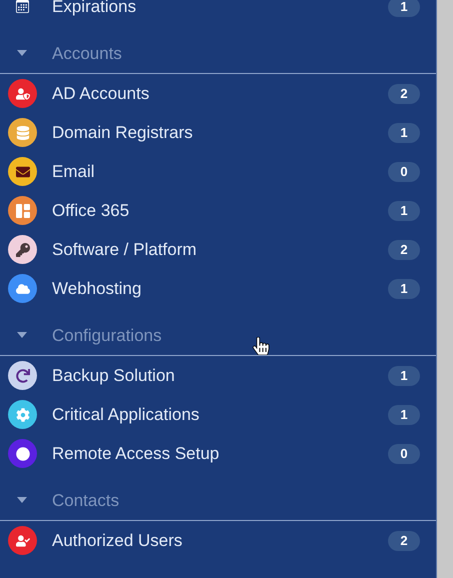 The width and height of the screenshot is (453, 578). I want to click on sidebar-item: Authorized Users 2, so click(218, 540).